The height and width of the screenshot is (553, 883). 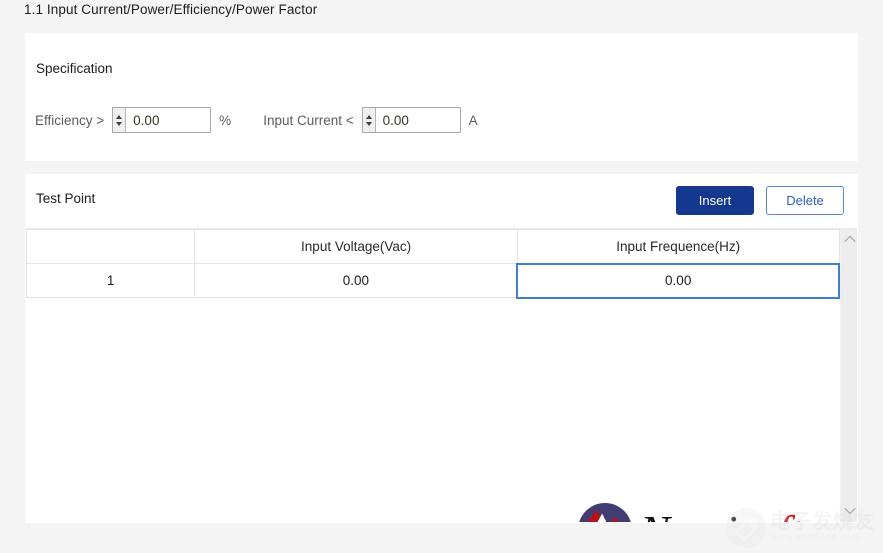 What do you see at coordinates (111, 280) in the screenshot?
I see `cell-row-index: 1` at bounding box center [111, 280].